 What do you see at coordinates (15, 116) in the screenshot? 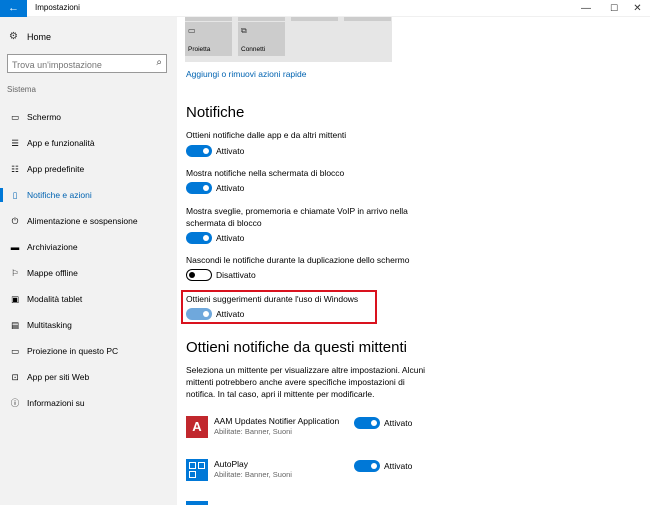
I see `monitor-icon: ▭` at bounding box center [15, 116].